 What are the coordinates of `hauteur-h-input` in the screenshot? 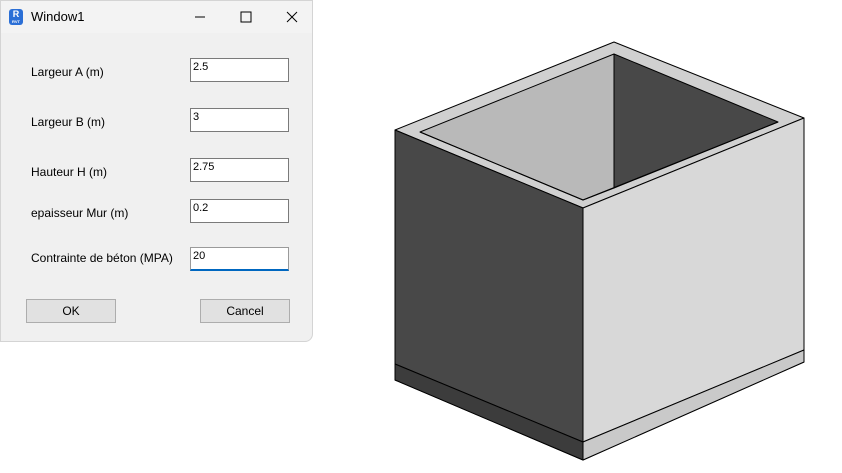 It's located at (239, 170).